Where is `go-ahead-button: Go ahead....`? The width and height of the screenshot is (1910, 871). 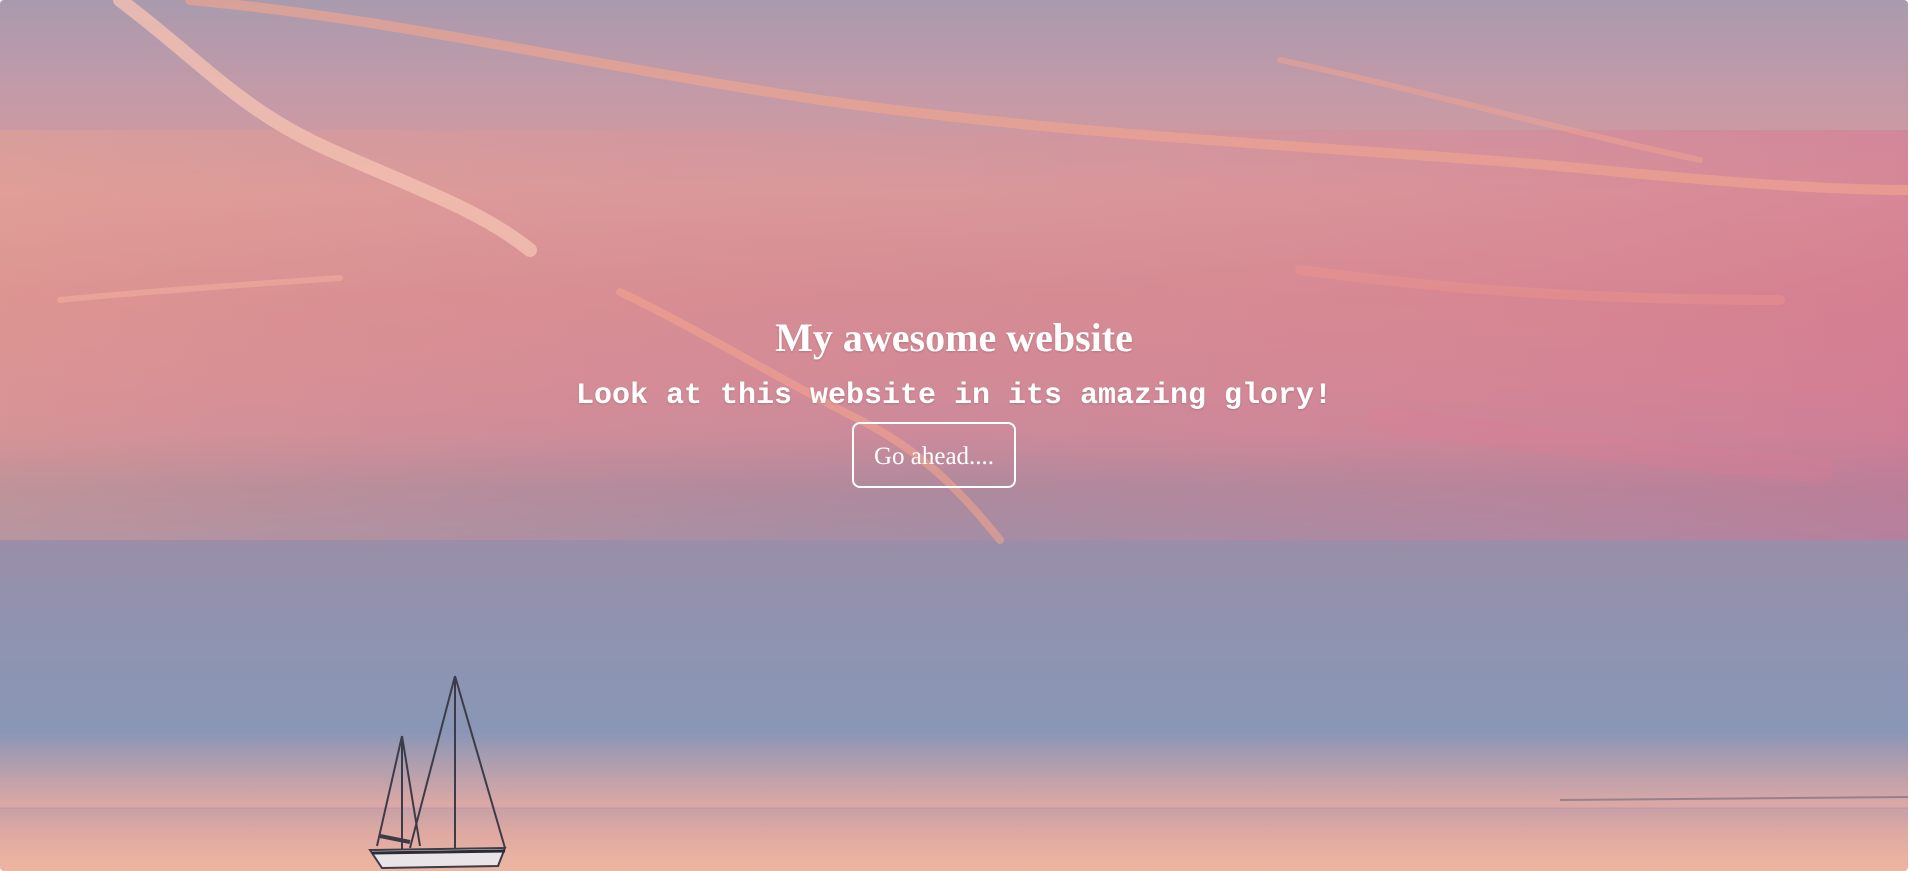
go-ahead-button: Go ahead.... is located at coordinates (934, 455).